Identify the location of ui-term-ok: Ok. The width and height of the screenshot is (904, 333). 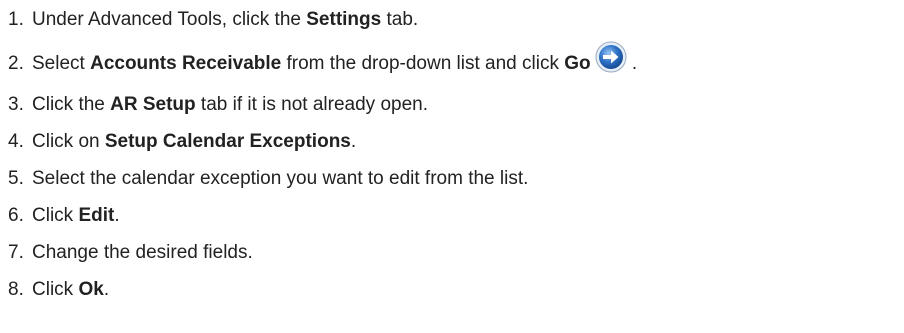
(91, 289).